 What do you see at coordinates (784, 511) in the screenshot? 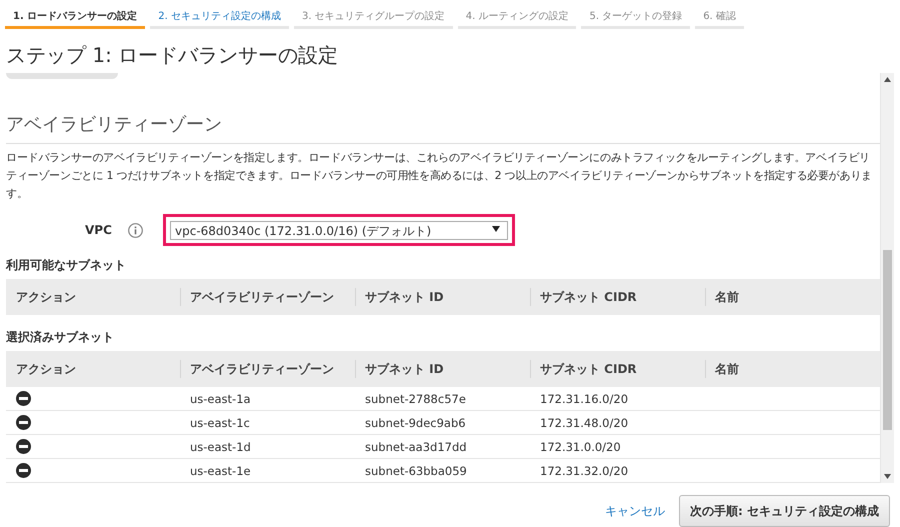
I see `next-step-button: 次の手順: セキュリティ設定の構成` at bounding box center [784, 511].